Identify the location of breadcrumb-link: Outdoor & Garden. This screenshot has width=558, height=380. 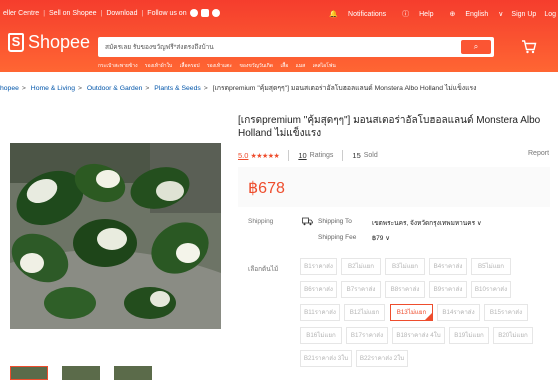
(115, 88).